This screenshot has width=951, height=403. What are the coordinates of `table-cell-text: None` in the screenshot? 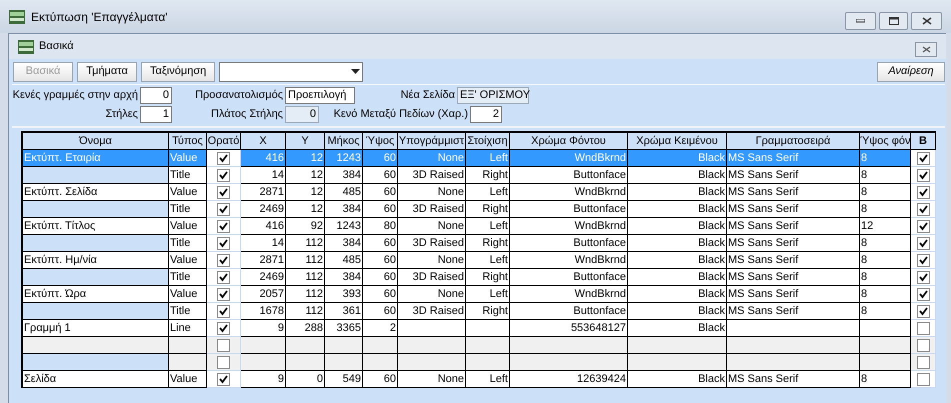 It's located at (451, 294).